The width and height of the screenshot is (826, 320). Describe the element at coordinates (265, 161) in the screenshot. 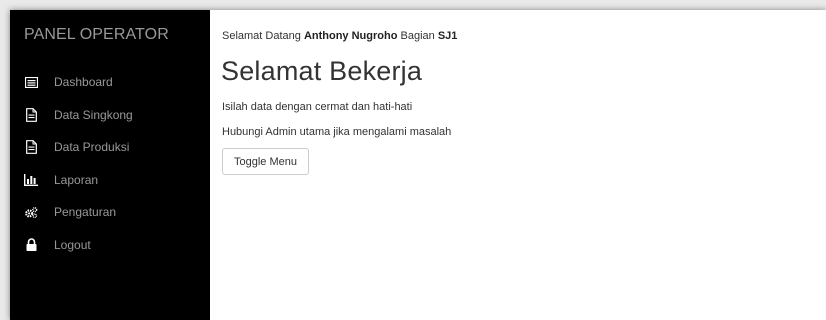

I see `toggle-menu-button: Toggle Menu` at that location.